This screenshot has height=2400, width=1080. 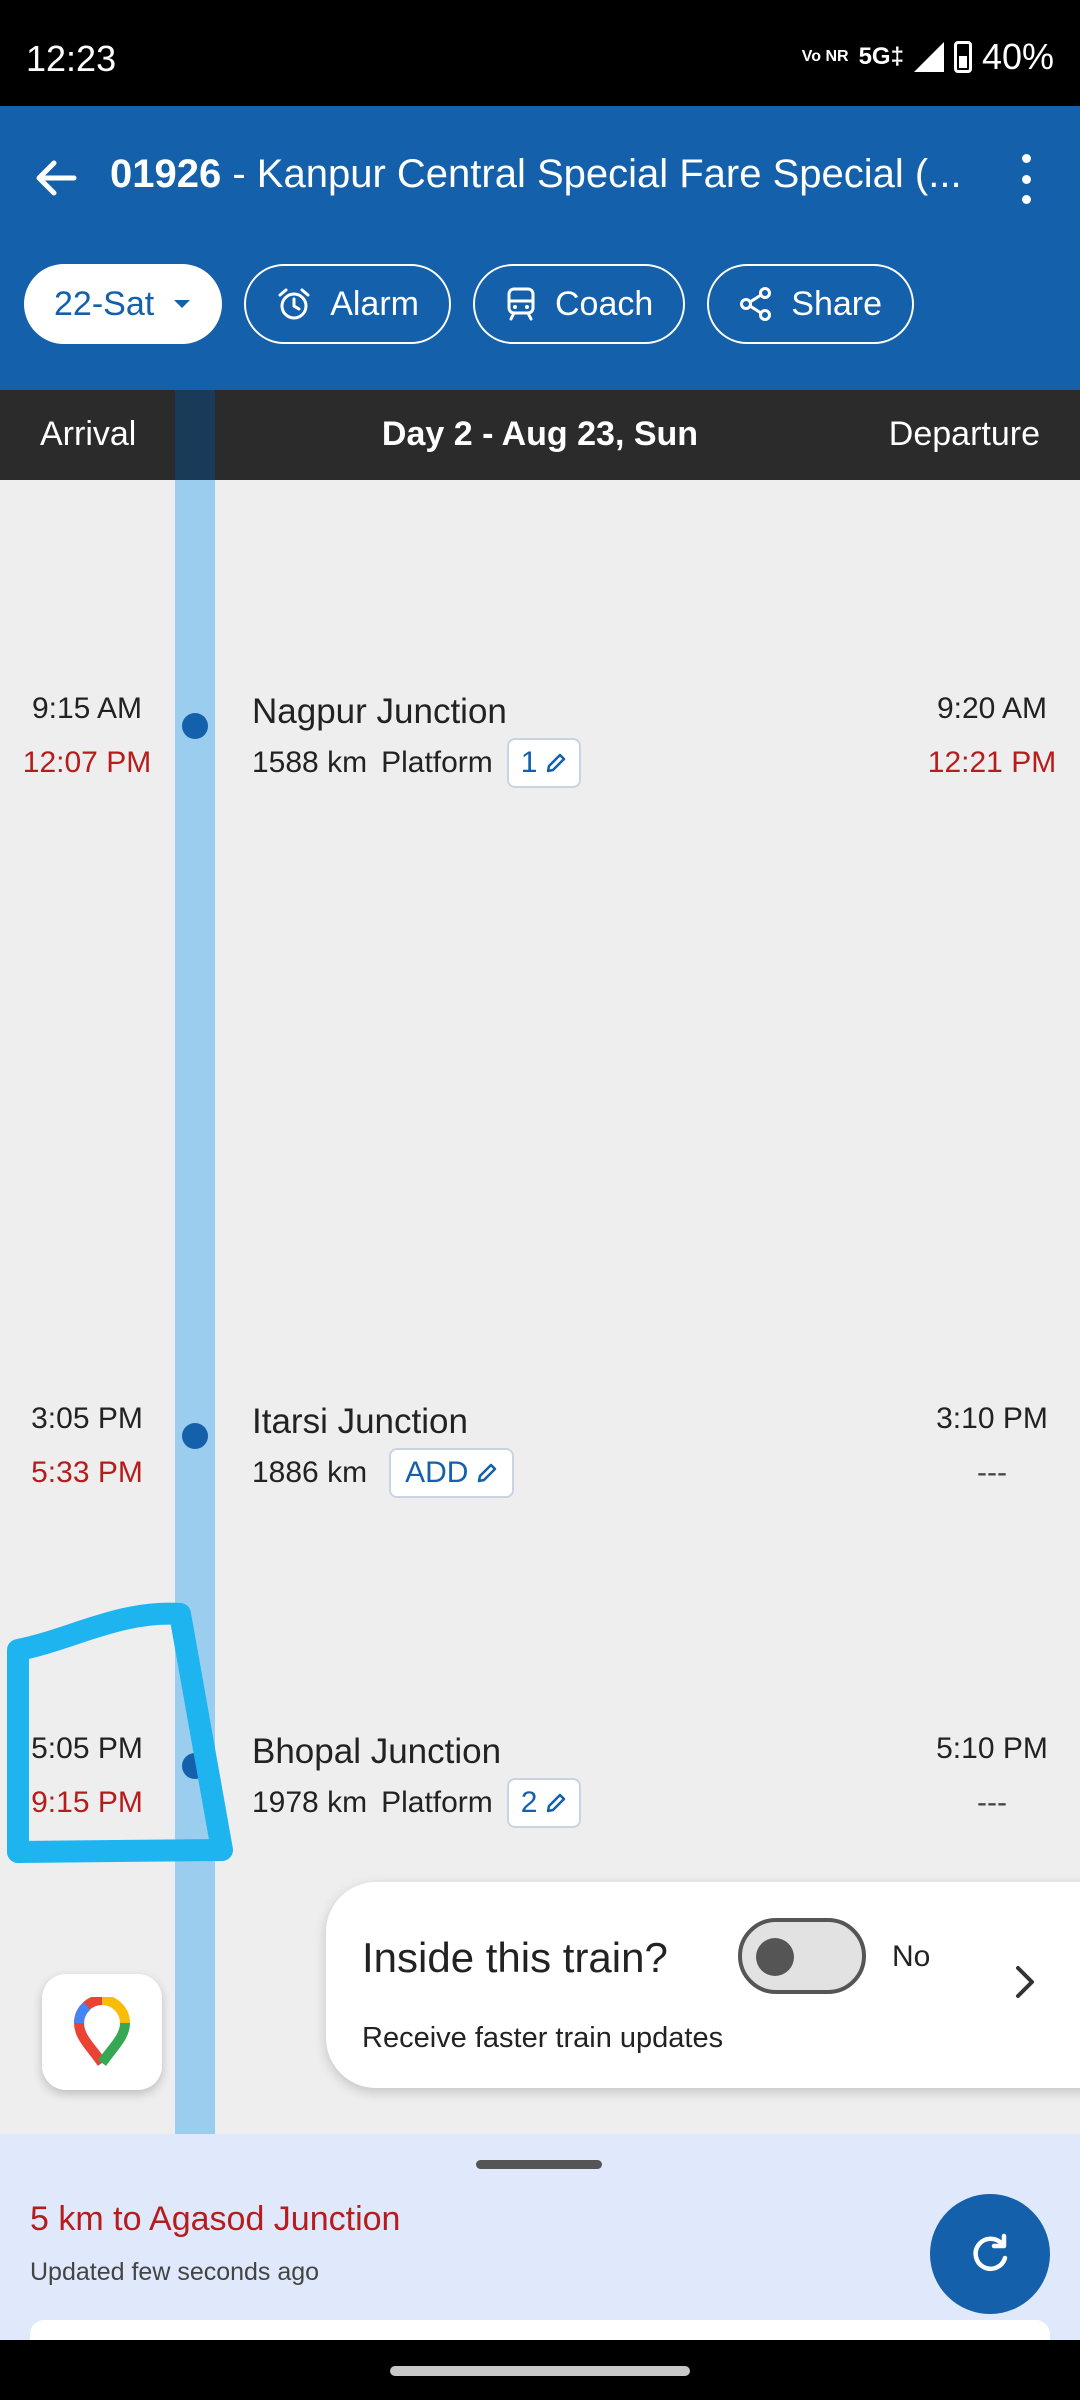 I want to click on date-selector: 22-Sat, so click(x=123, y=304).